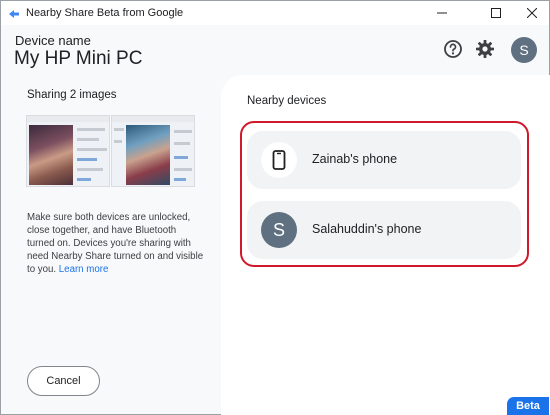  Describe the element at coordinates (84, 269) in the screenshot. I see `learn-more-link: Learn more` at that location.